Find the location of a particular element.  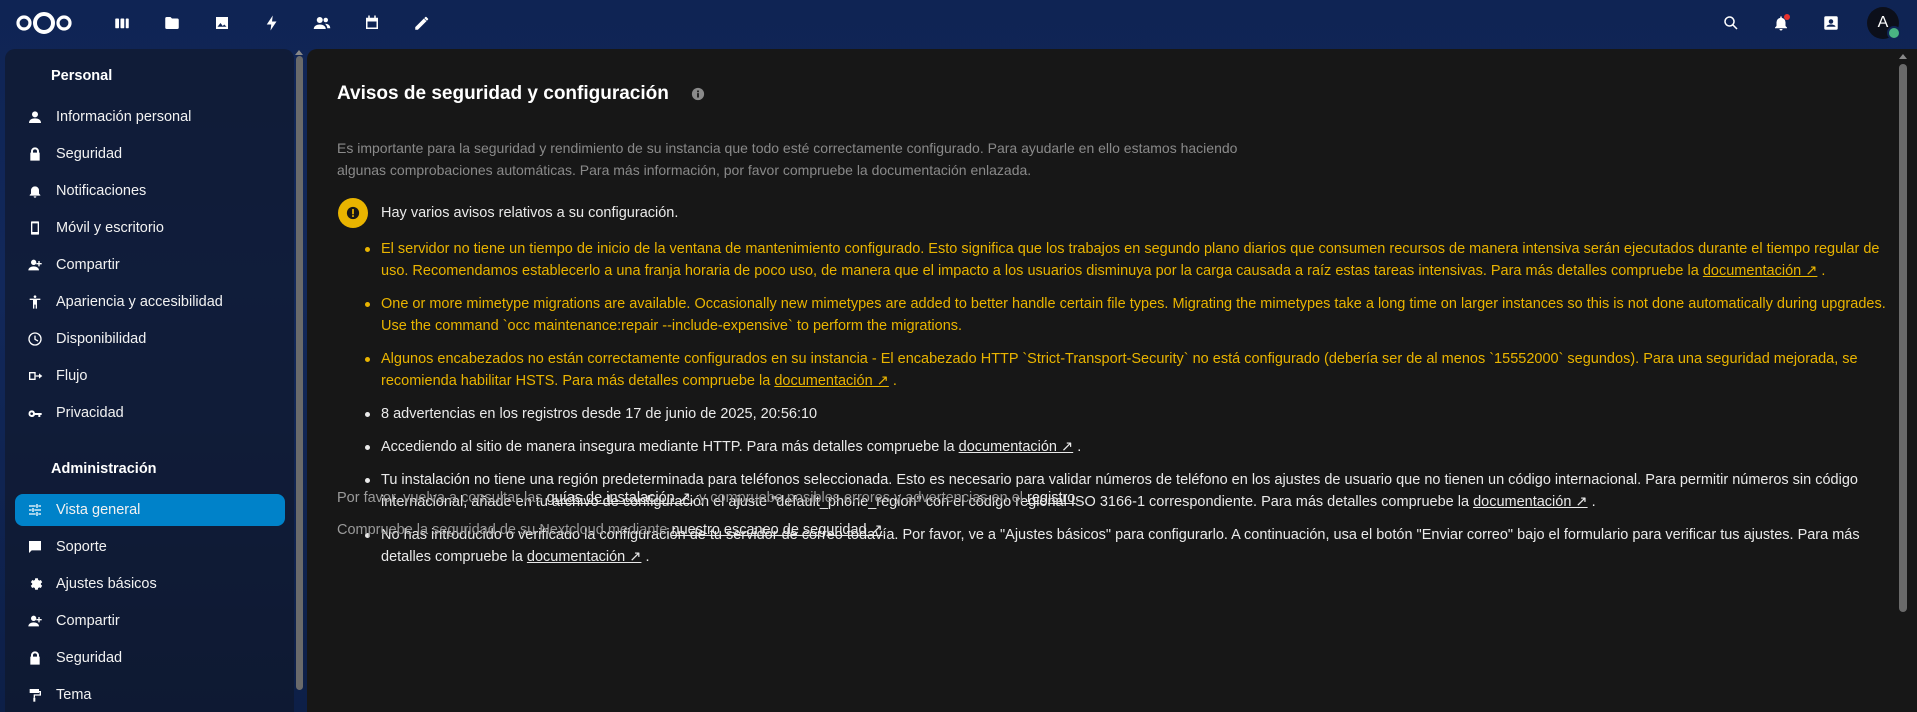

chat-icon is located at coordinates (35, 547).